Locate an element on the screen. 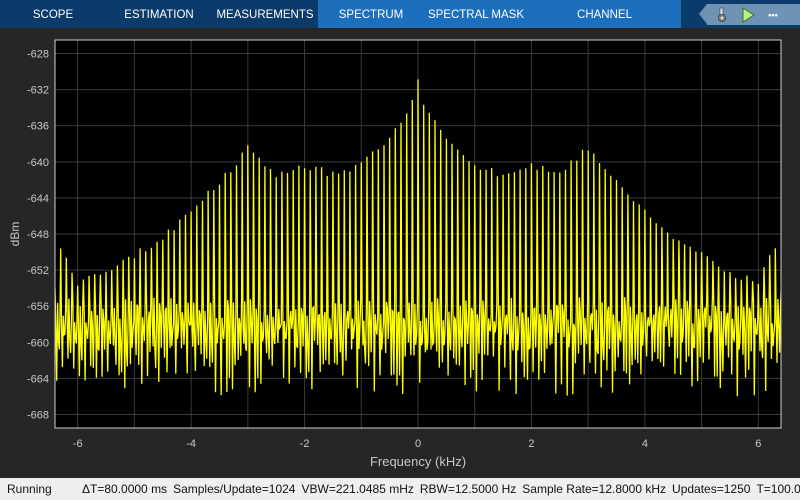 The width and height of the screenshot is (800, 500). tab-channel-measurements: CHANNEL MEASUREMENTS is located at coordinates (604, 25).